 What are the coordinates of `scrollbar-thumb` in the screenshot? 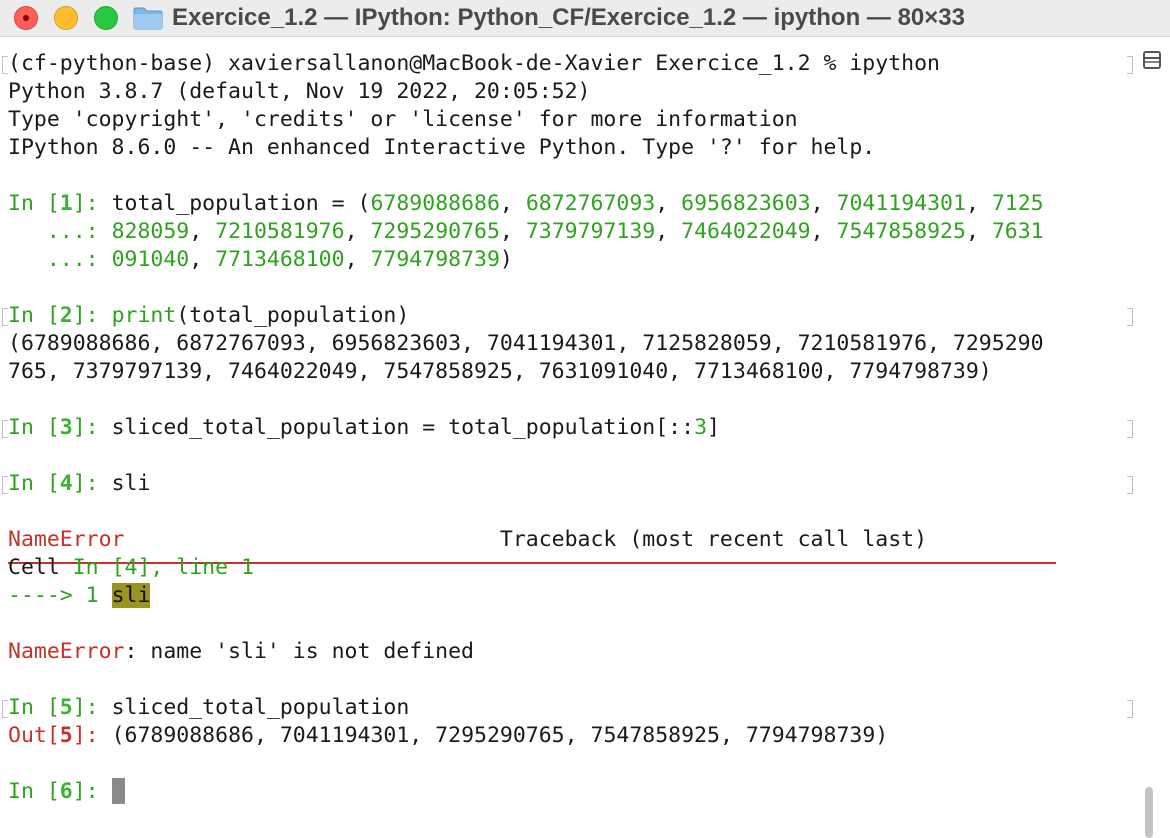 It's located at (1149, 812).